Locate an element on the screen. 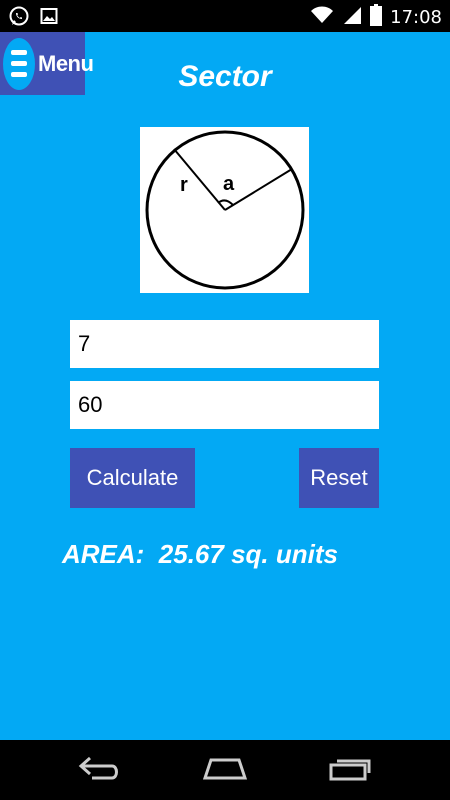 Image resolution: width=450 pixels, height=800 pixels. angle-input is located at coordinates (224, 405).